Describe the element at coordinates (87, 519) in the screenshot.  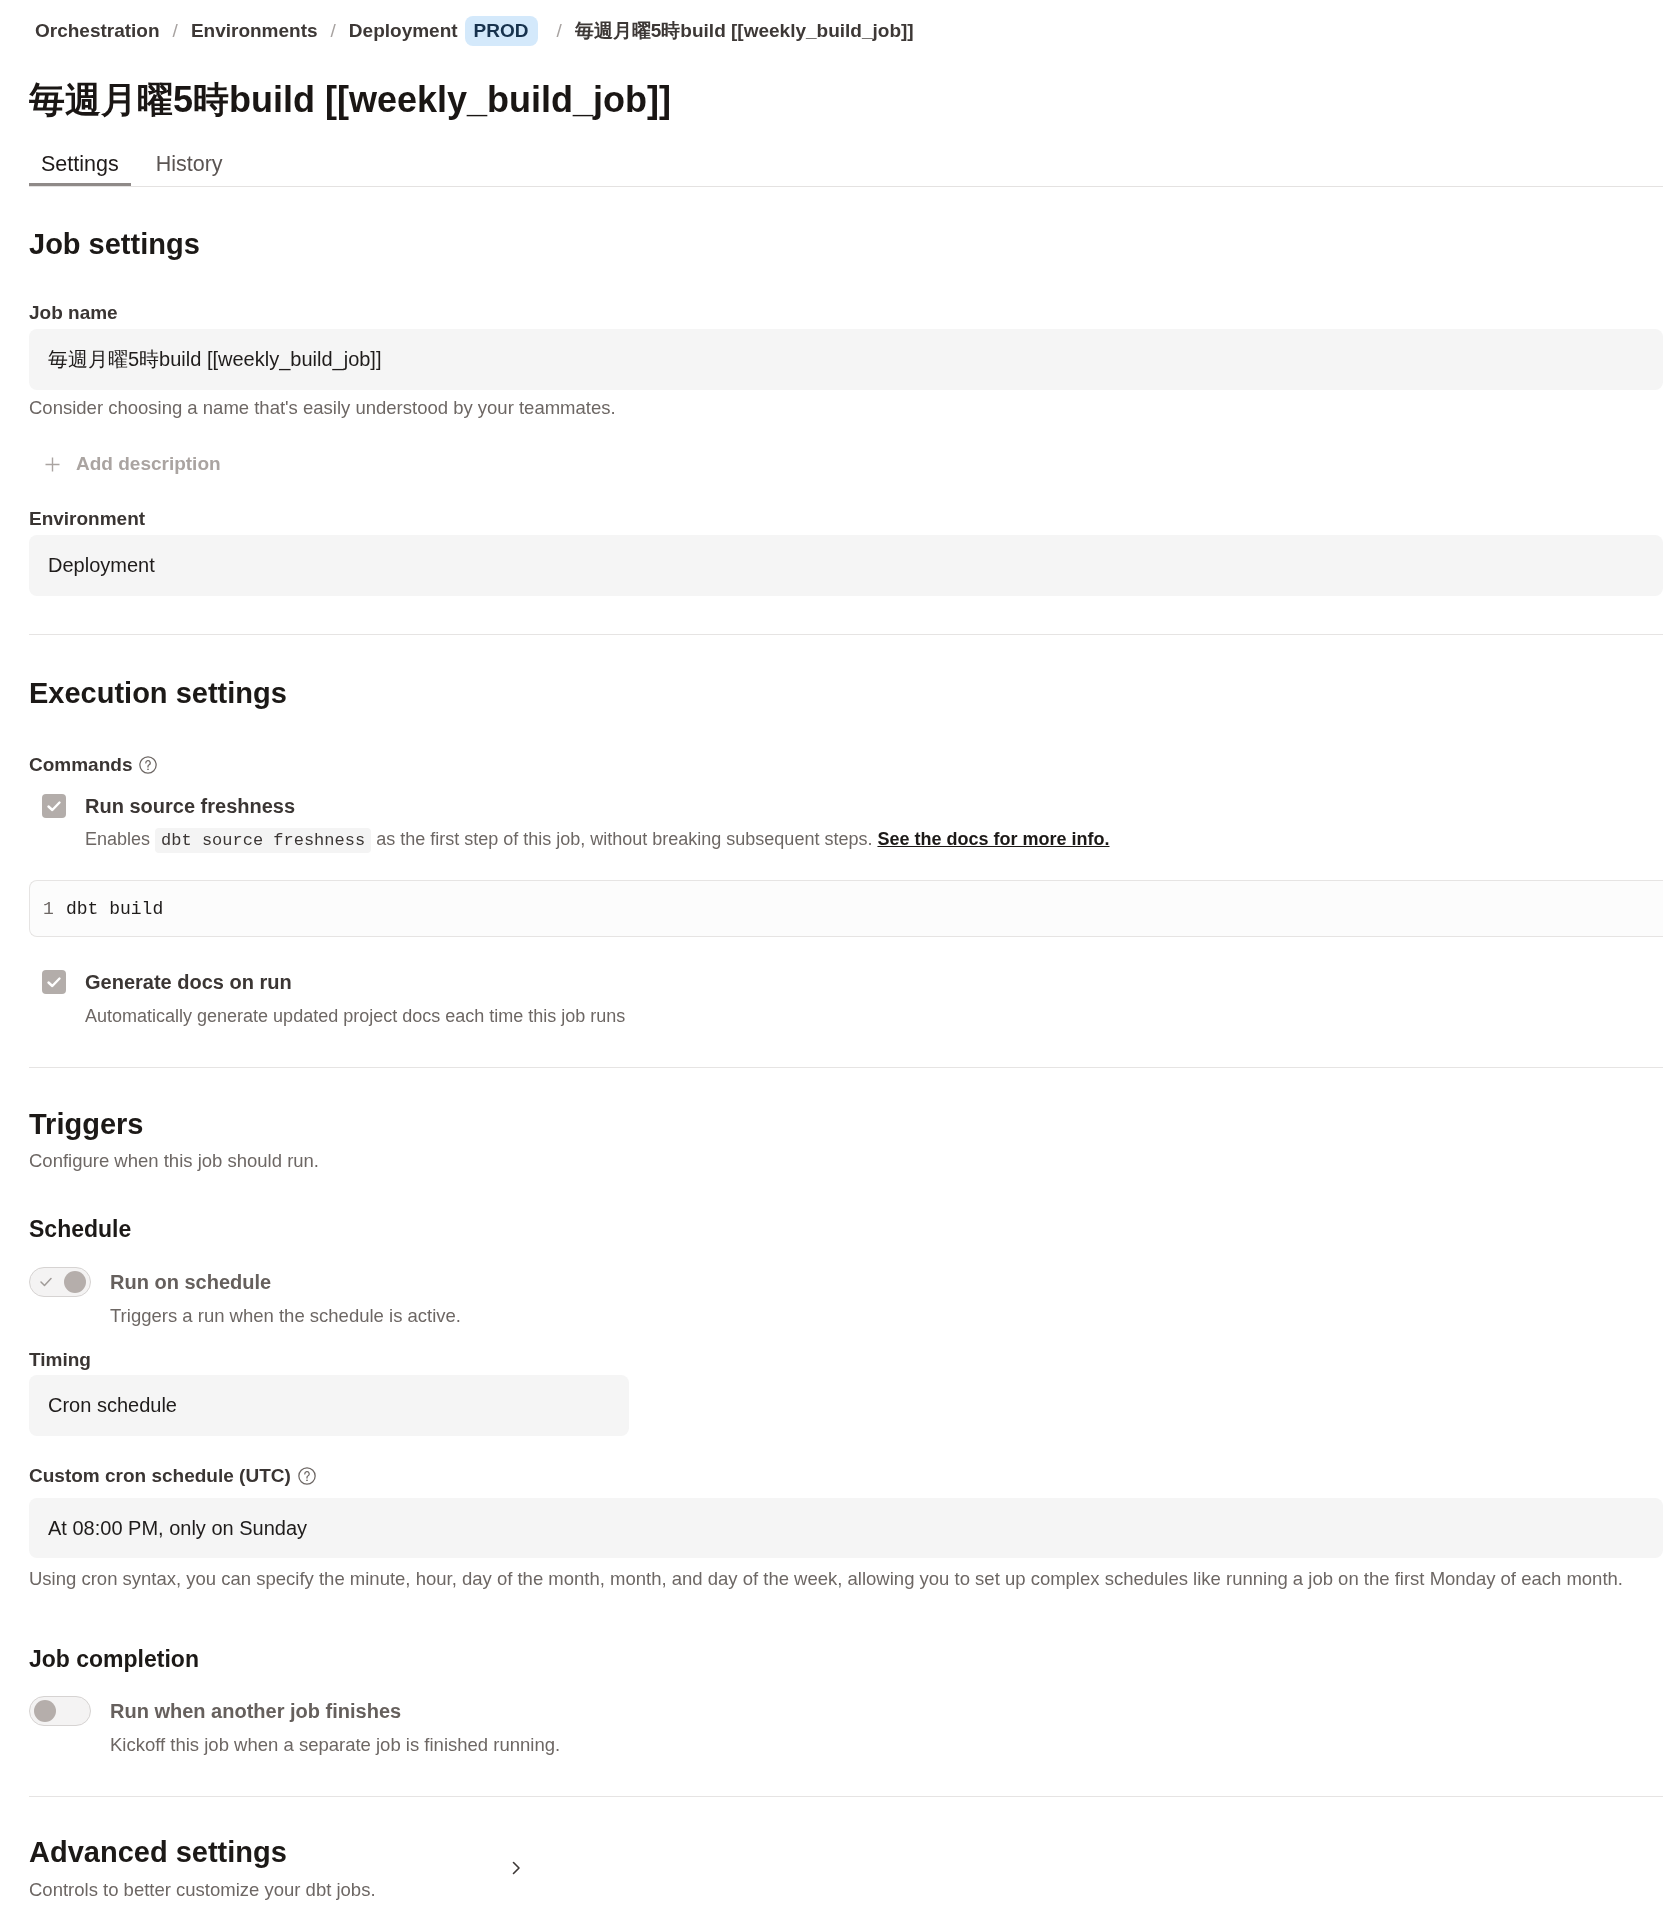
I see `field-label: Environment` at that location.